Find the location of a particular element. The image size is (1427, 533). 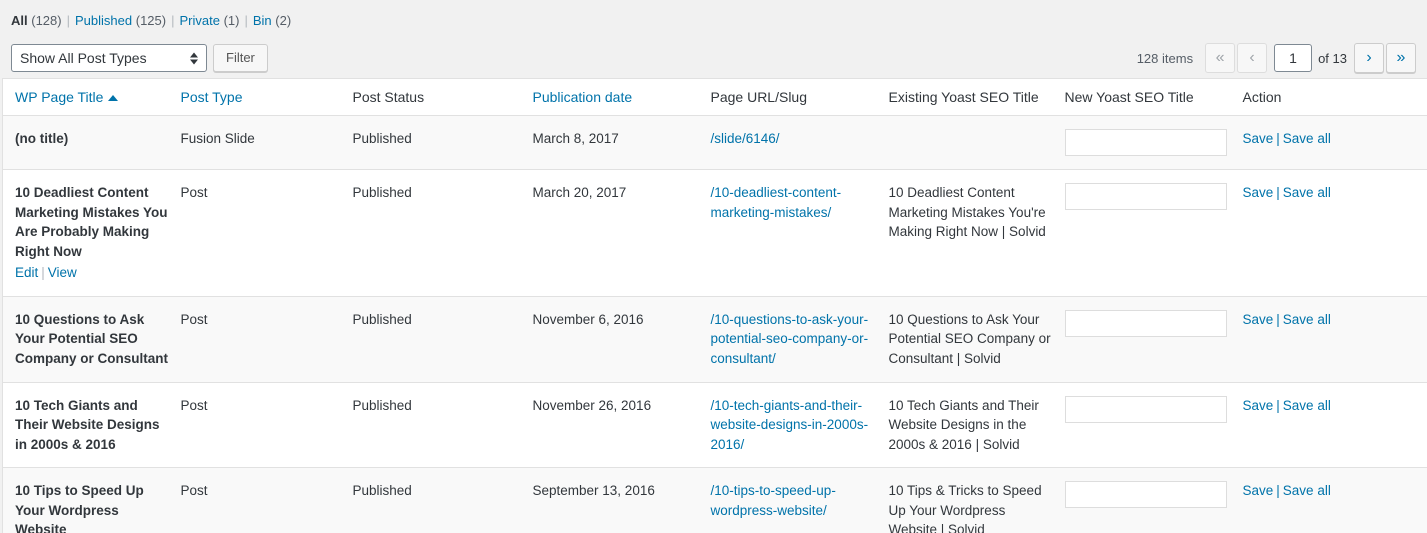

status-filter-link-published: Published is located at coordinates (103, 20).